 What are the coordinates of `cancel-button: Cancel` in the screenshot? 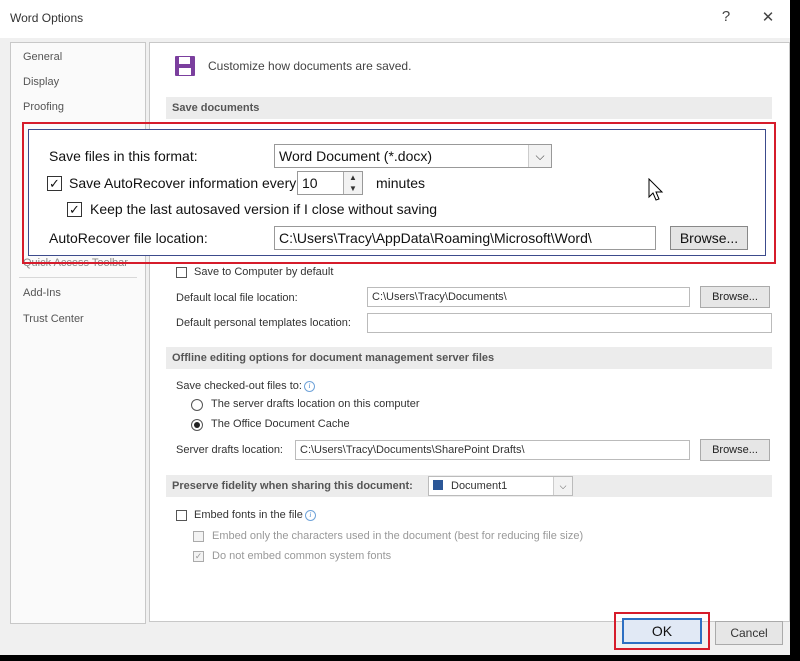 It's located at (749, 633).